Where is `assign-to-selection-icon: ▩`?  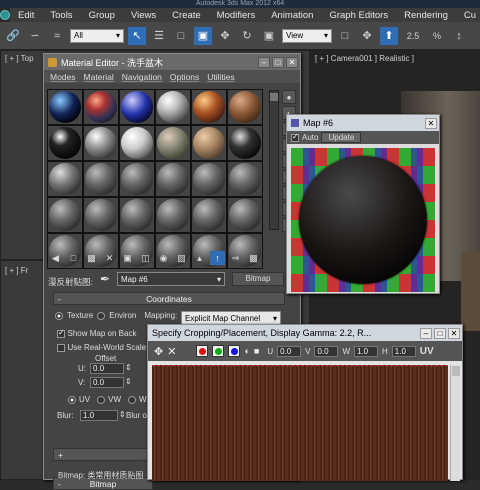
assign-to-selection-icon: ▩ is located at coordinates (91, 258).